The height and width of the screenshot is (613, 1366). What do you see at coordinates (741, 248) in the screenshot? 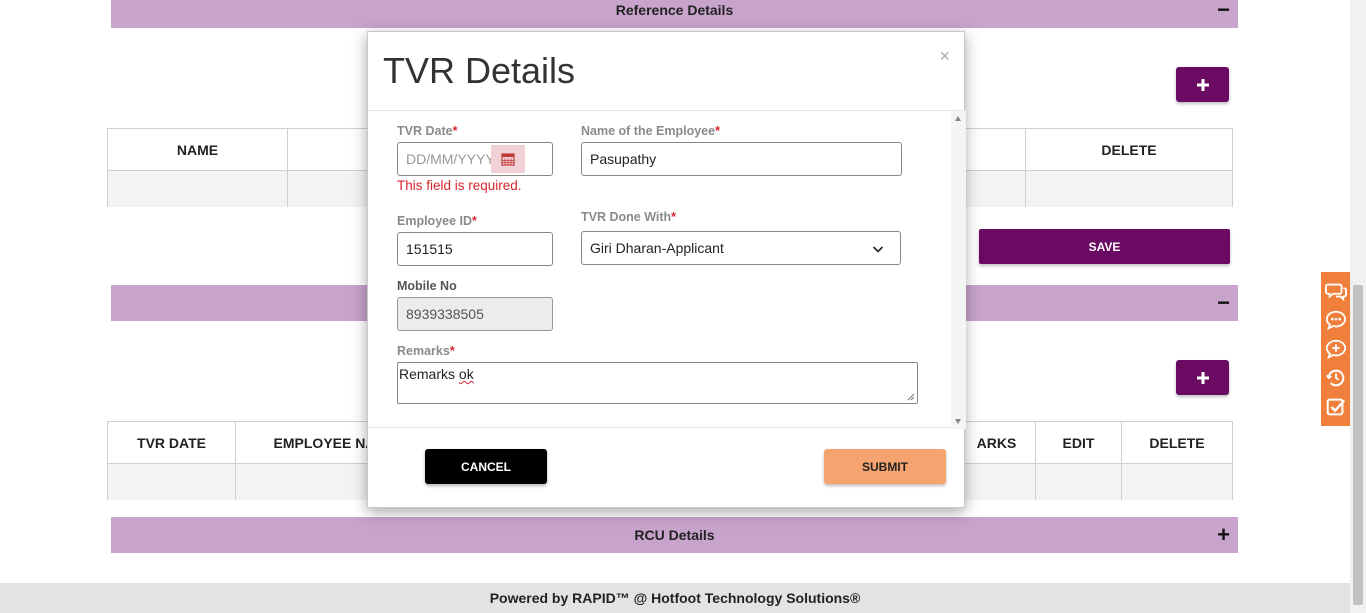
I see `tvr-done-with-select: Giri Dharan-Applicant` at bounding box center [741, 248].